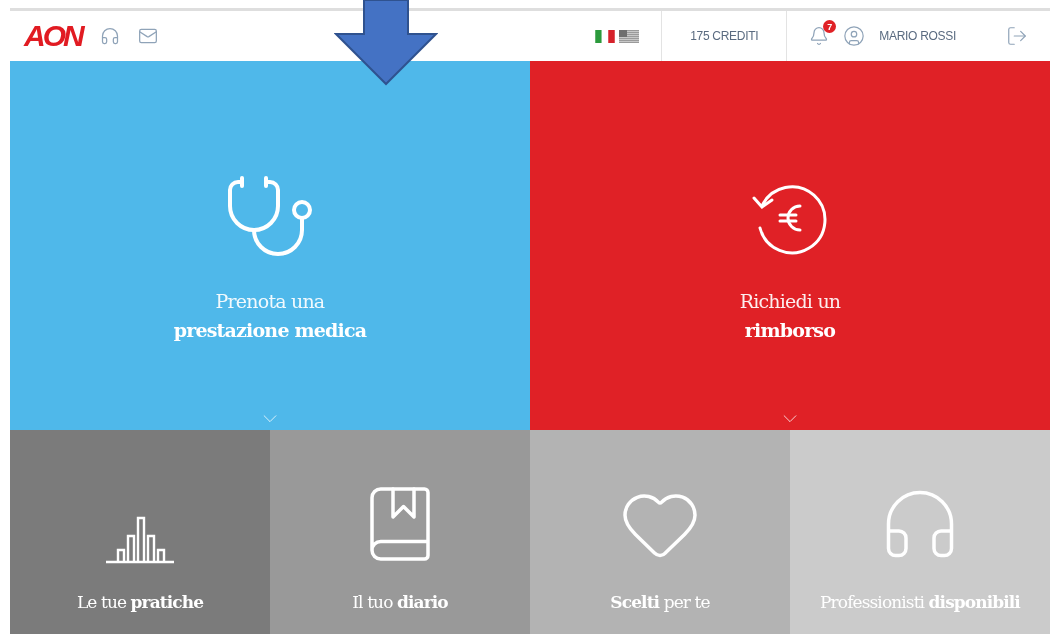 The height and width of the screenshot is (634, 1050). Describe the element at coordinates (854, 36) in the screenshot. I see `user-icon` at that location.